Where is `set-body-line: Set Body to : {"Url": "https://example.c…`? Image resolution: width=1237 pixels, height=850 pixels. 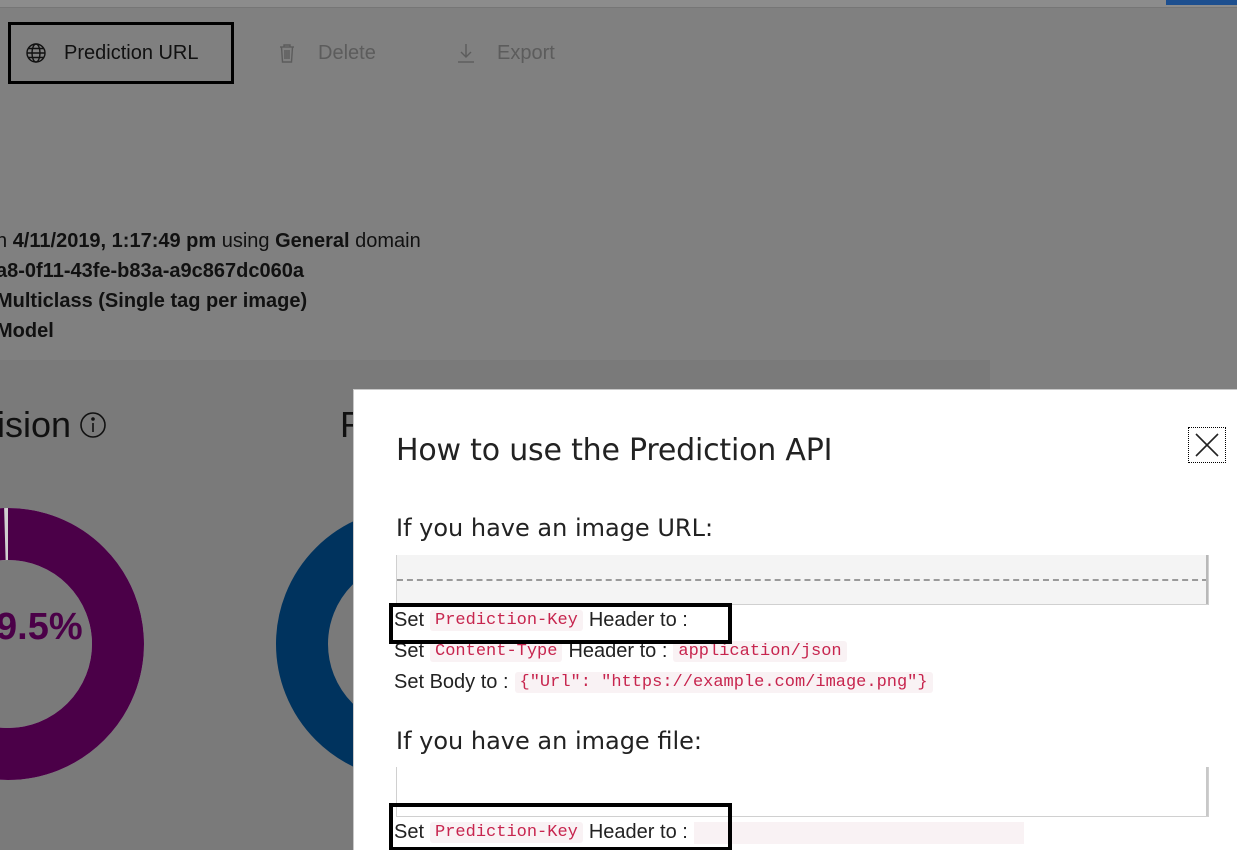
set-body-line: Set Body to : {"Url": "https://example.c… is located at coordinates (666, 682).